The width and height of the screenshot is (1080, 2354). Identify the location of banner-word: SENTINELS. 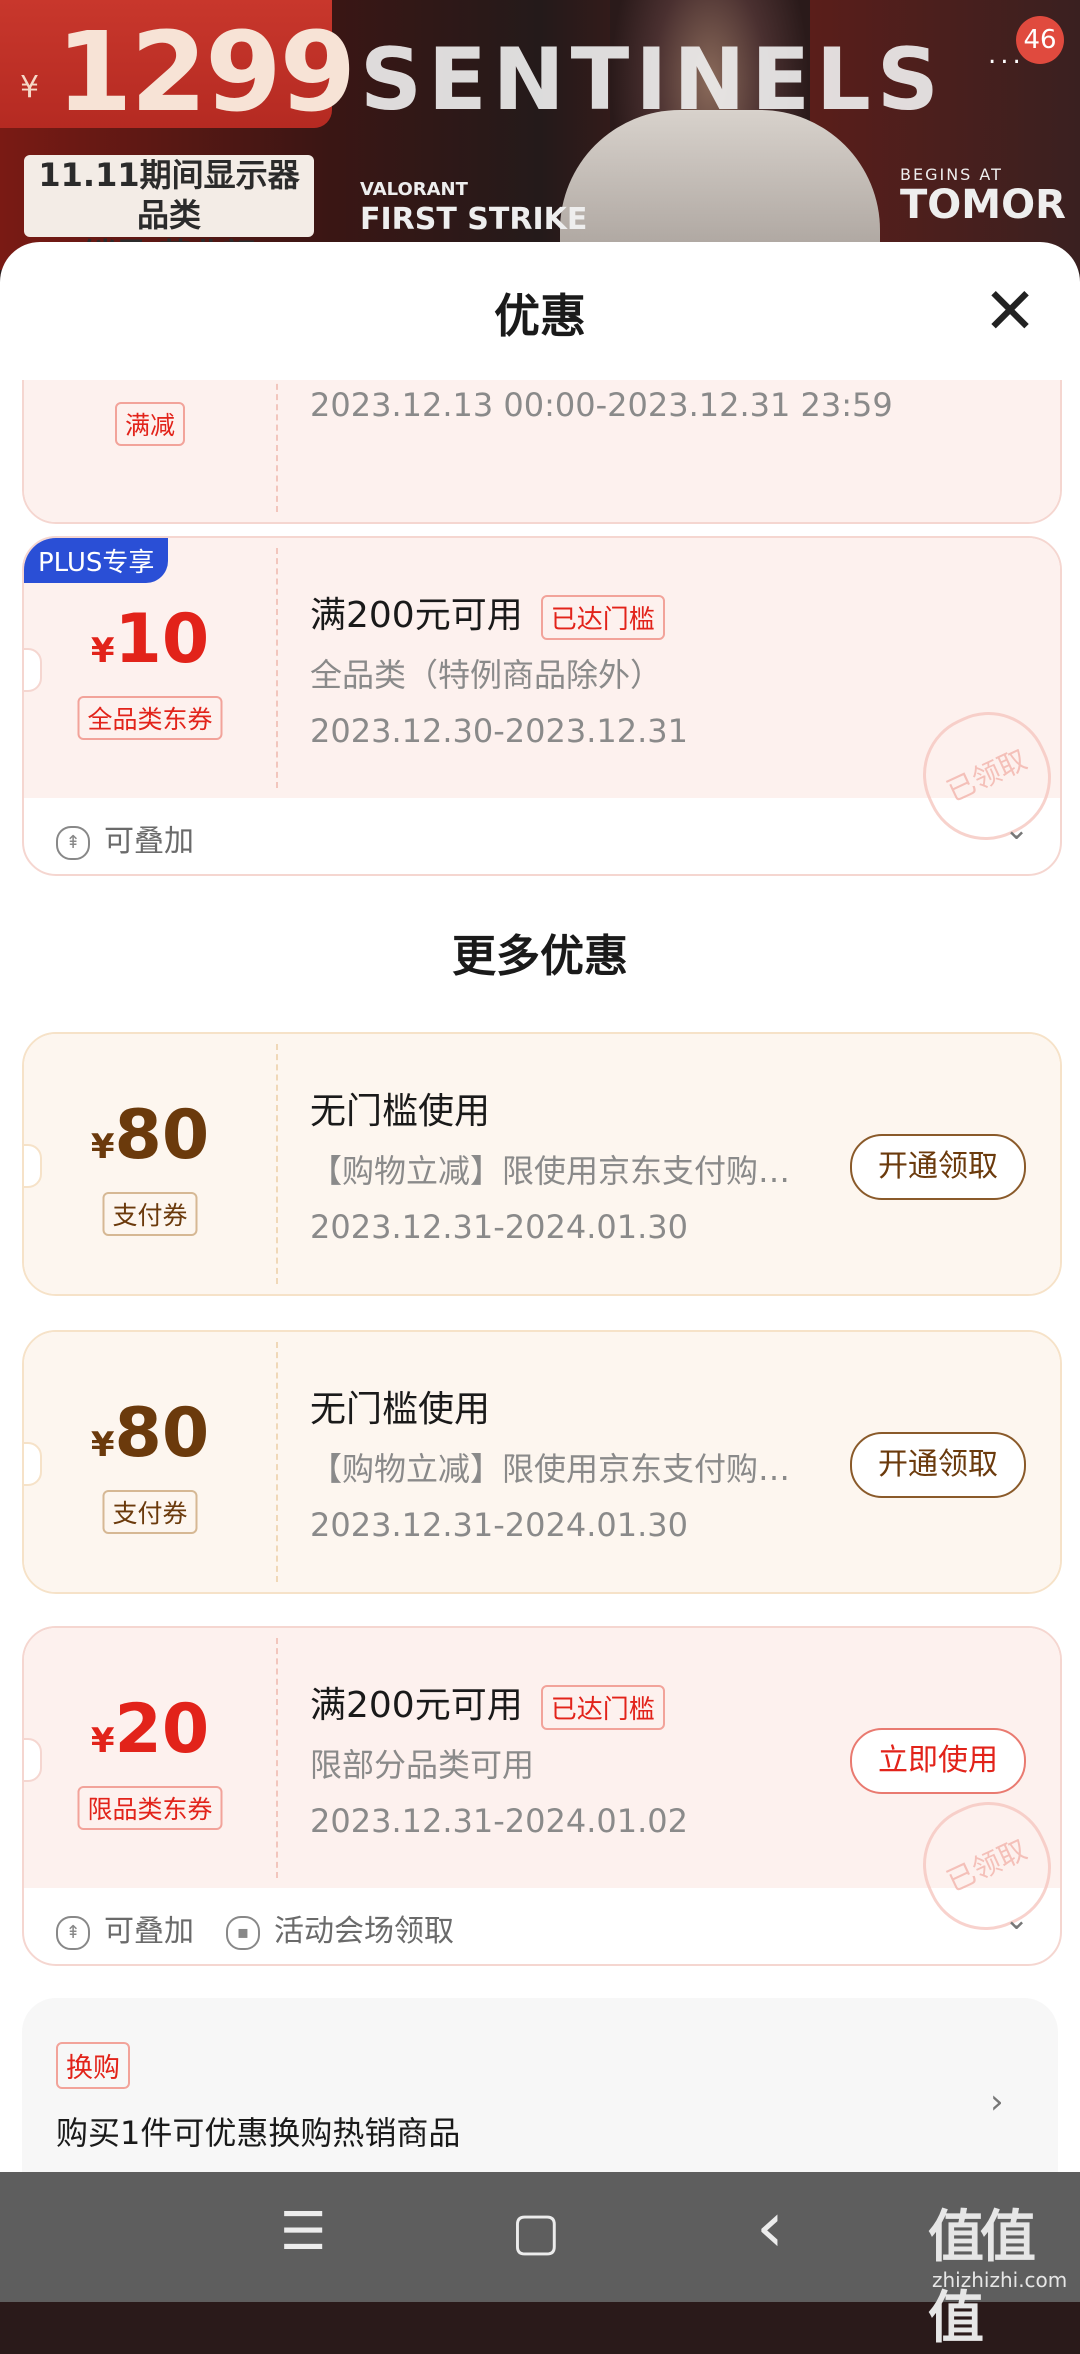
(652, 80).